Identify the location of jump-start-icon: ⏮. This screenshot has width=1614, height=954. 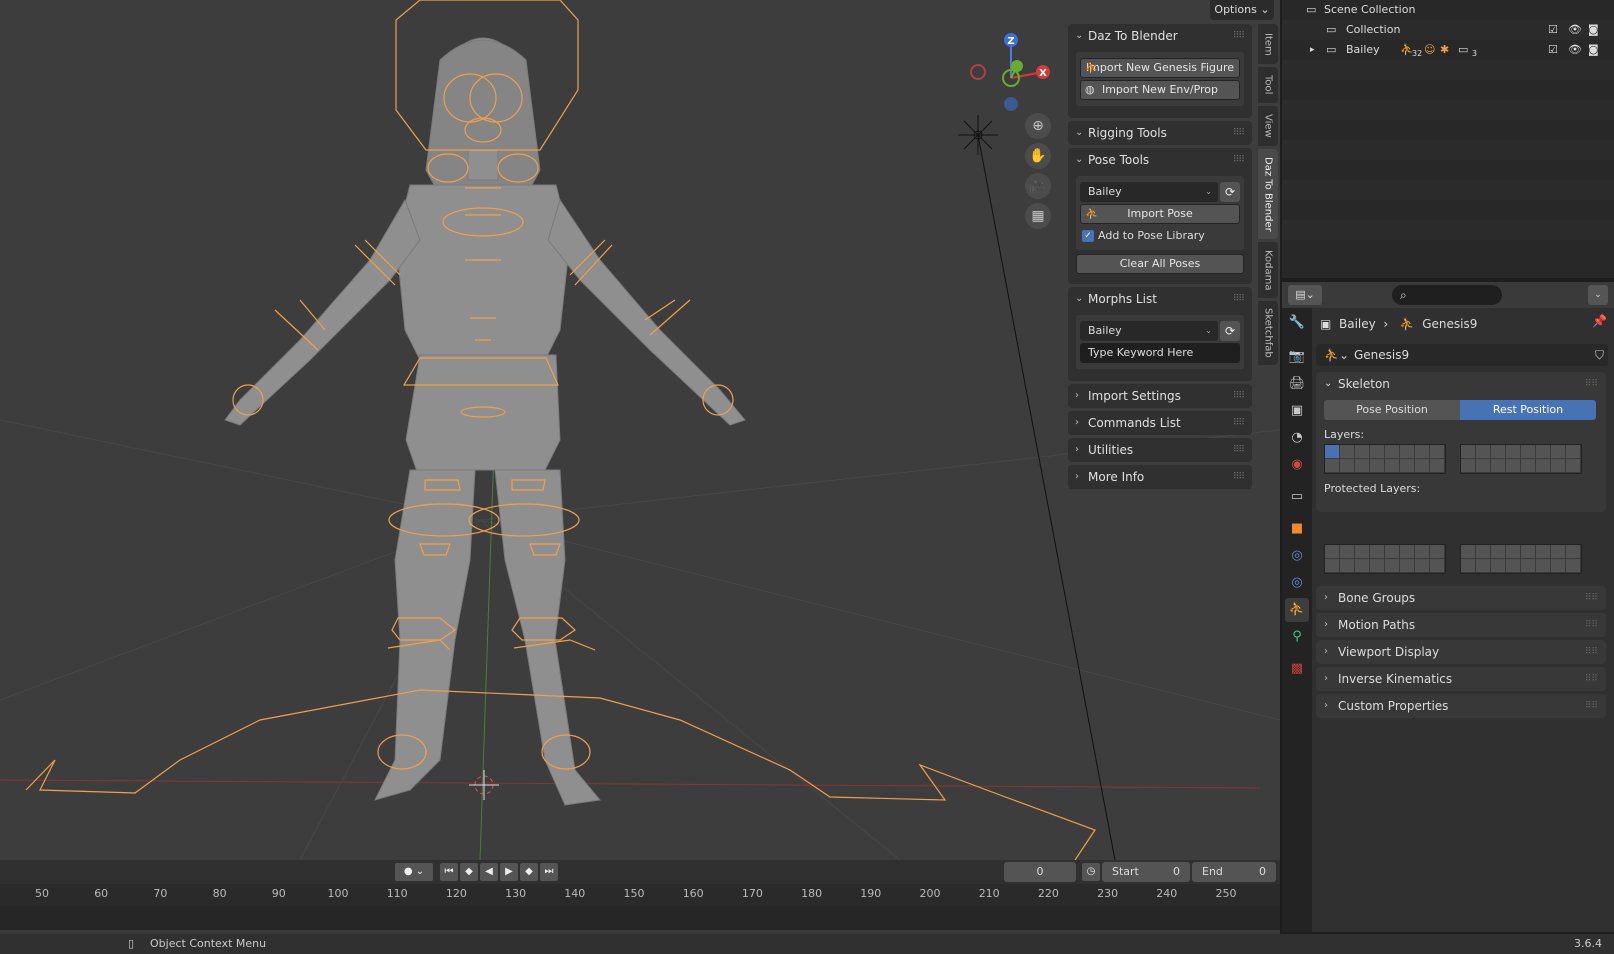
(449, 872).